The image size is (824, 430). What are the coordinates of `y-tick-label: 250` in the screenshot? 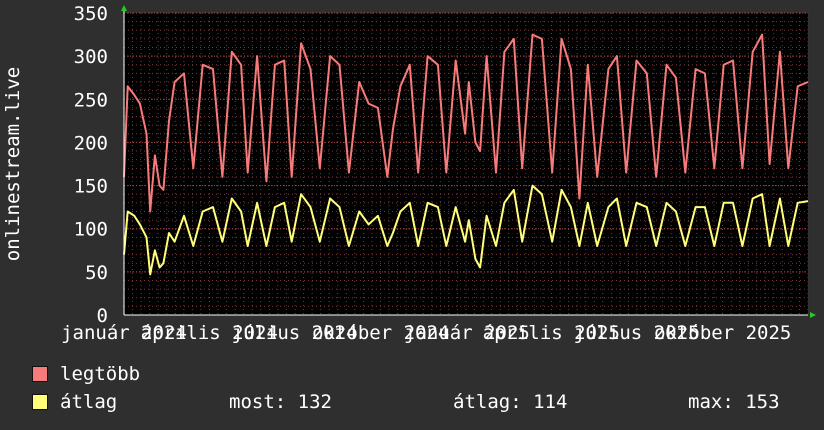 It's located at (91, 100).